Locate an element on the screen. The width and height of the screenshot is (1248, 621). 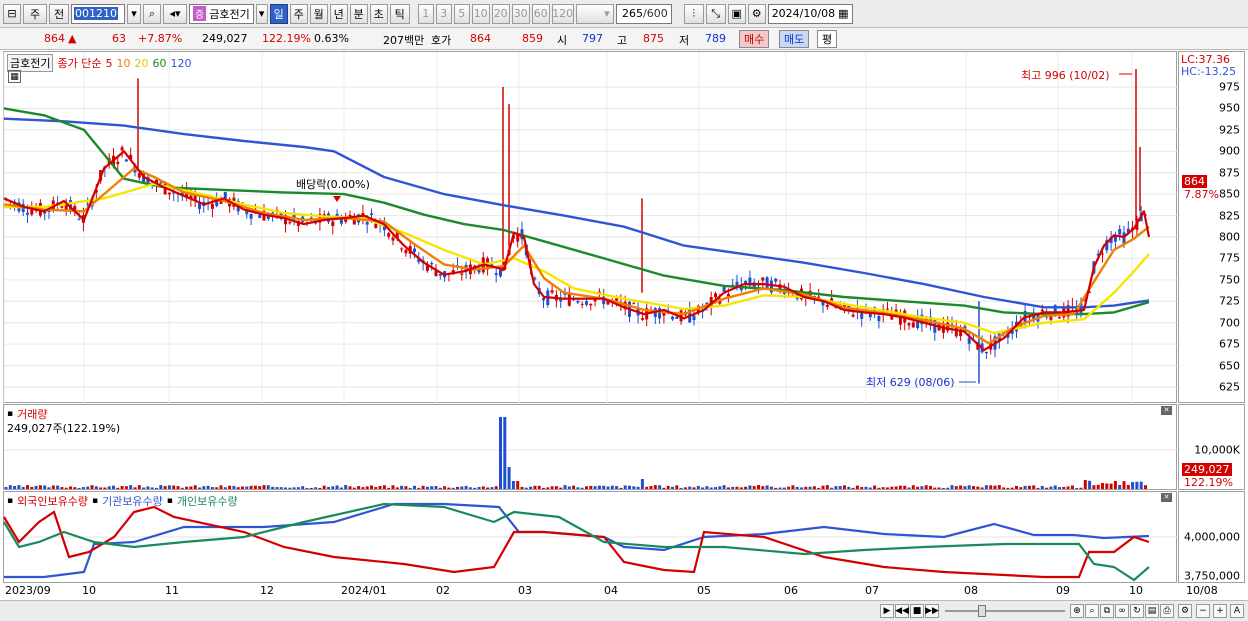
zoom-slider-handle is located at coordinates (982, 611).